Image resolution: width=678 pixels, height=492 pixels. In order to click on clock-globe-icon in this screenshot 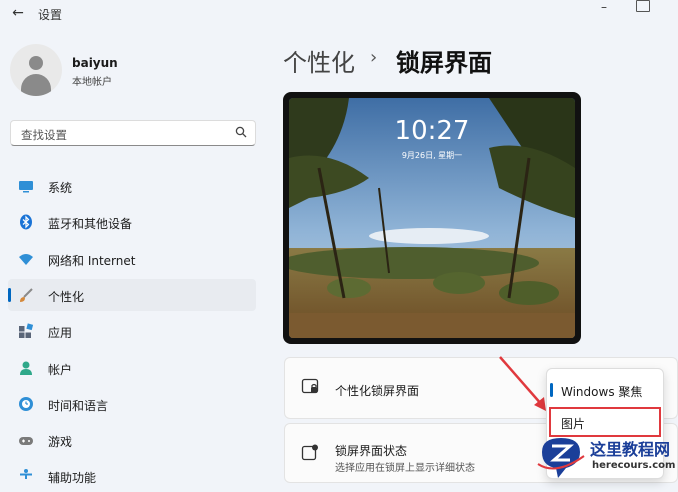, I will do `click(26, 404)`.